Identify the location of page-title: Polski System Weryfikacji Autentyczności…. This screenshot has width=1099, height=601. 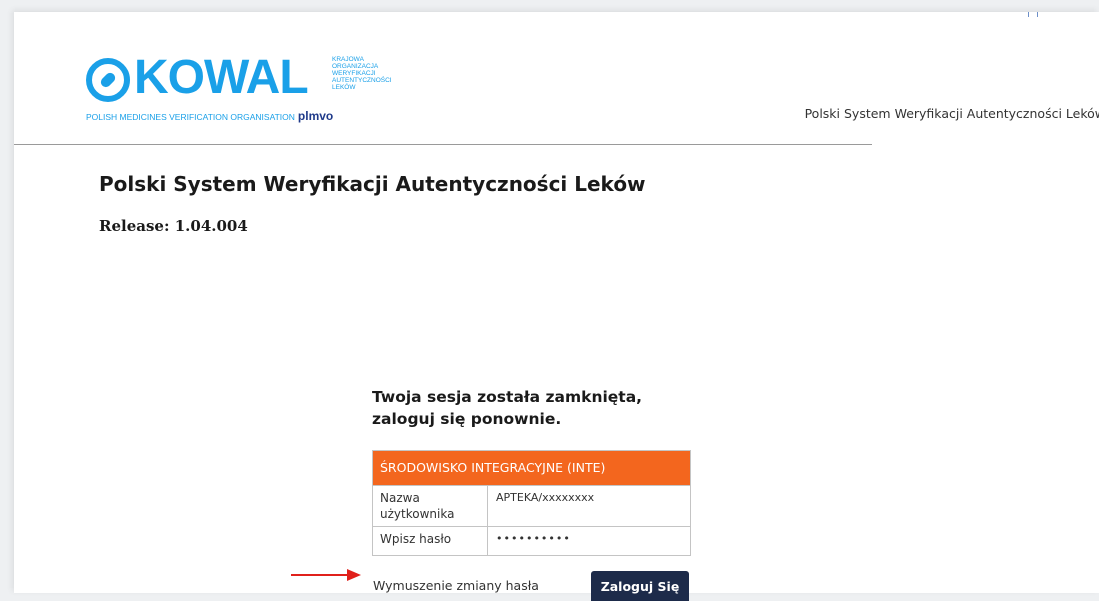
(372, 184).